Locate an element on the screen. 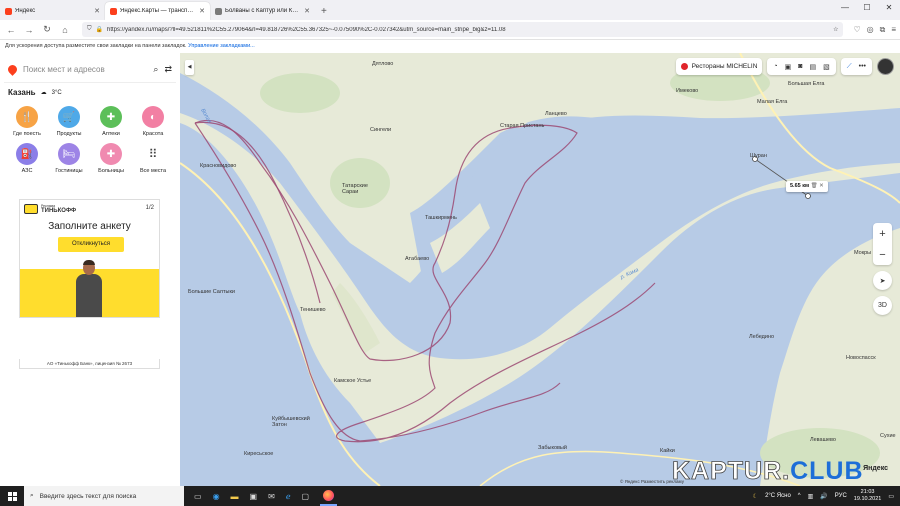  beauty-icon: ◐ is located at coordinates (153, 117).